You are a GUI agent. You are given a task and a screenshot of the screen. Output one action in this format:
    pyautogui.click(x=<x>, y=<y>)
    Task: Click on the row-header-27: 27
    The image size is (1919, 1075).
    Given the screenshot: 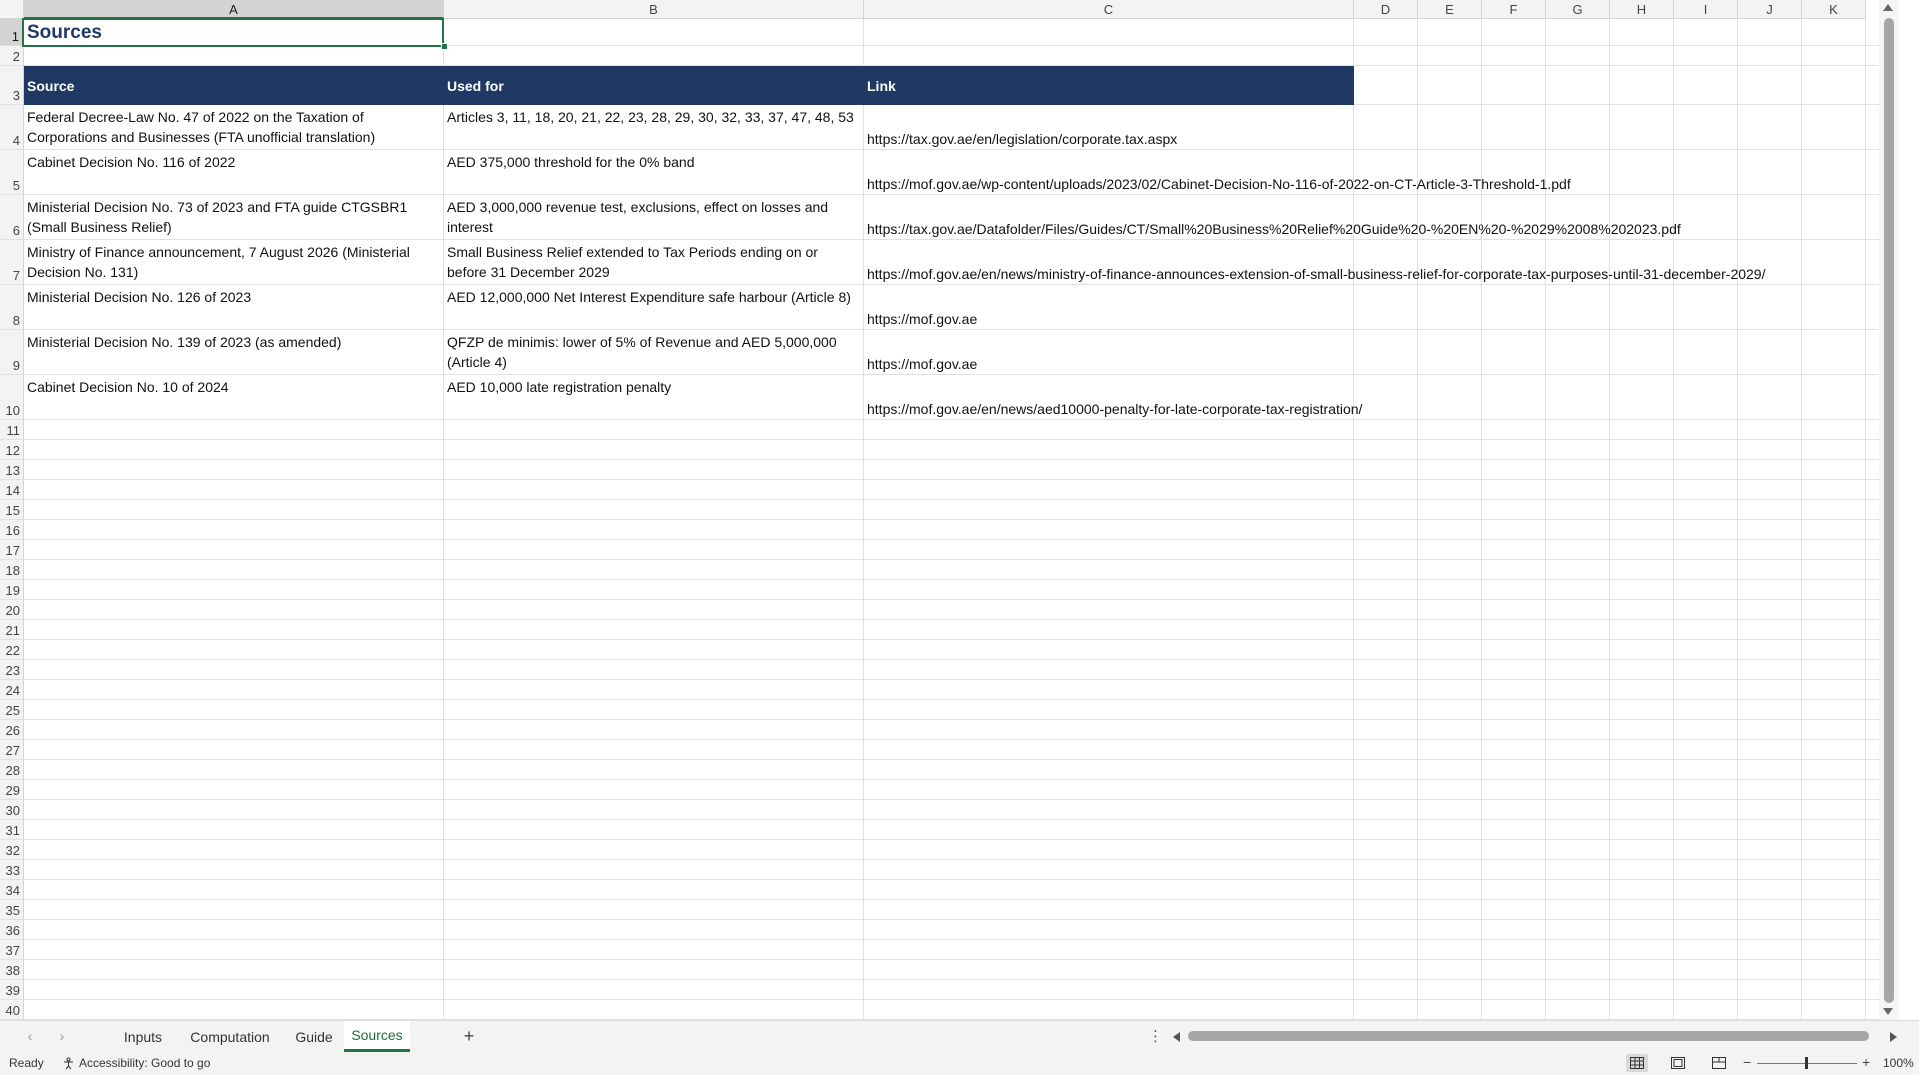 What is the action you would take?
    pyautogui.click(x=12, y=750)
    